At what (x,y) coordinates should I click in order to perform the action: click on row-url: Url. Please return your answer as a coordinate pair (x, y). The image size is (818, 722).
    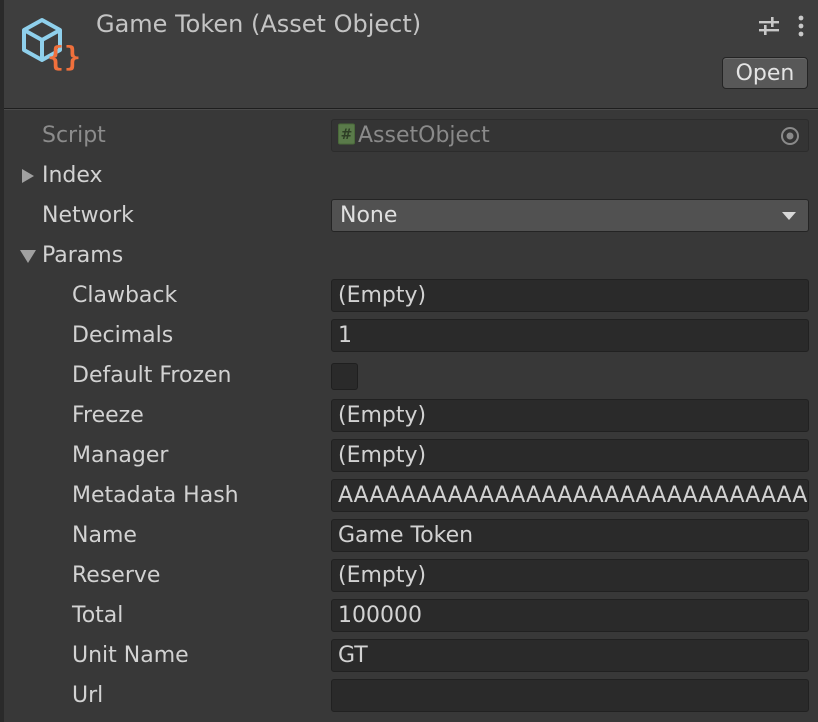
    Looking at the image, I should click on (409, 695).